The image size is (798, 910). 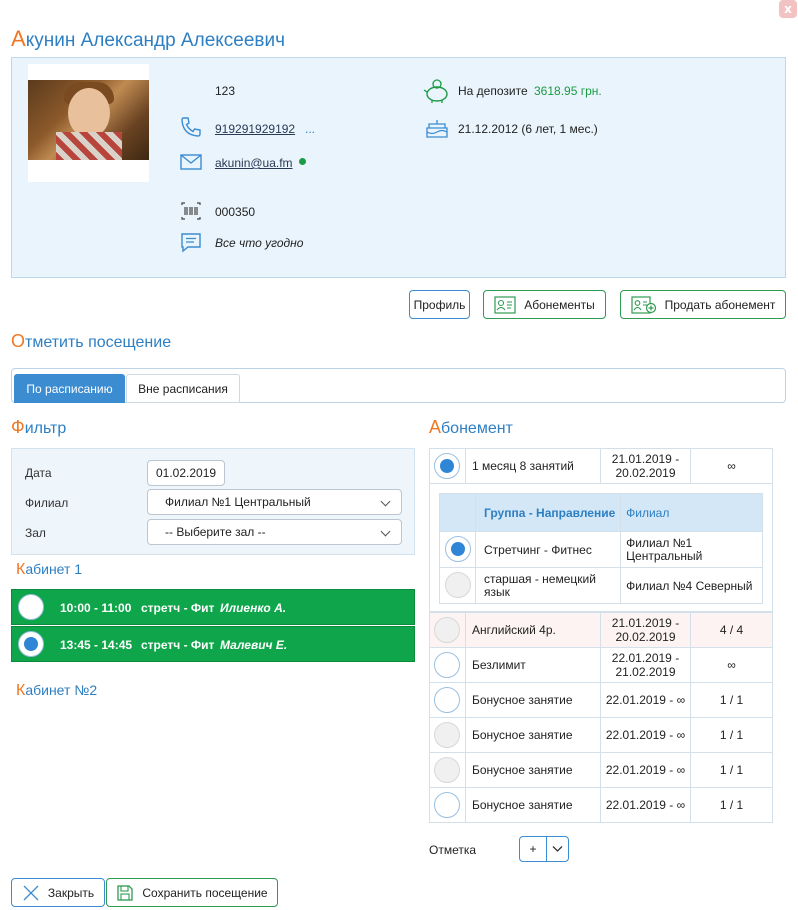 What do you see at coordinates (254, 645) in the screenshot?
I see `session-trainer: Малевич Е.` at bounding box center [254, 645].